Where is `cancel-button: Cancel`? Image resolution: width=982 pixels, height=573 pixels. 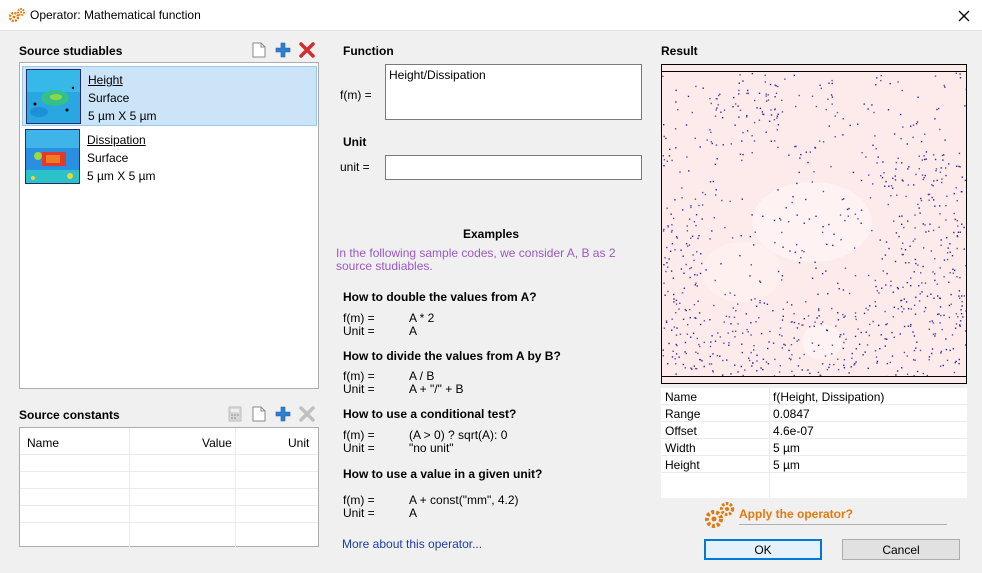
cancel-button: Cancel is located at coordinates (901, 549).